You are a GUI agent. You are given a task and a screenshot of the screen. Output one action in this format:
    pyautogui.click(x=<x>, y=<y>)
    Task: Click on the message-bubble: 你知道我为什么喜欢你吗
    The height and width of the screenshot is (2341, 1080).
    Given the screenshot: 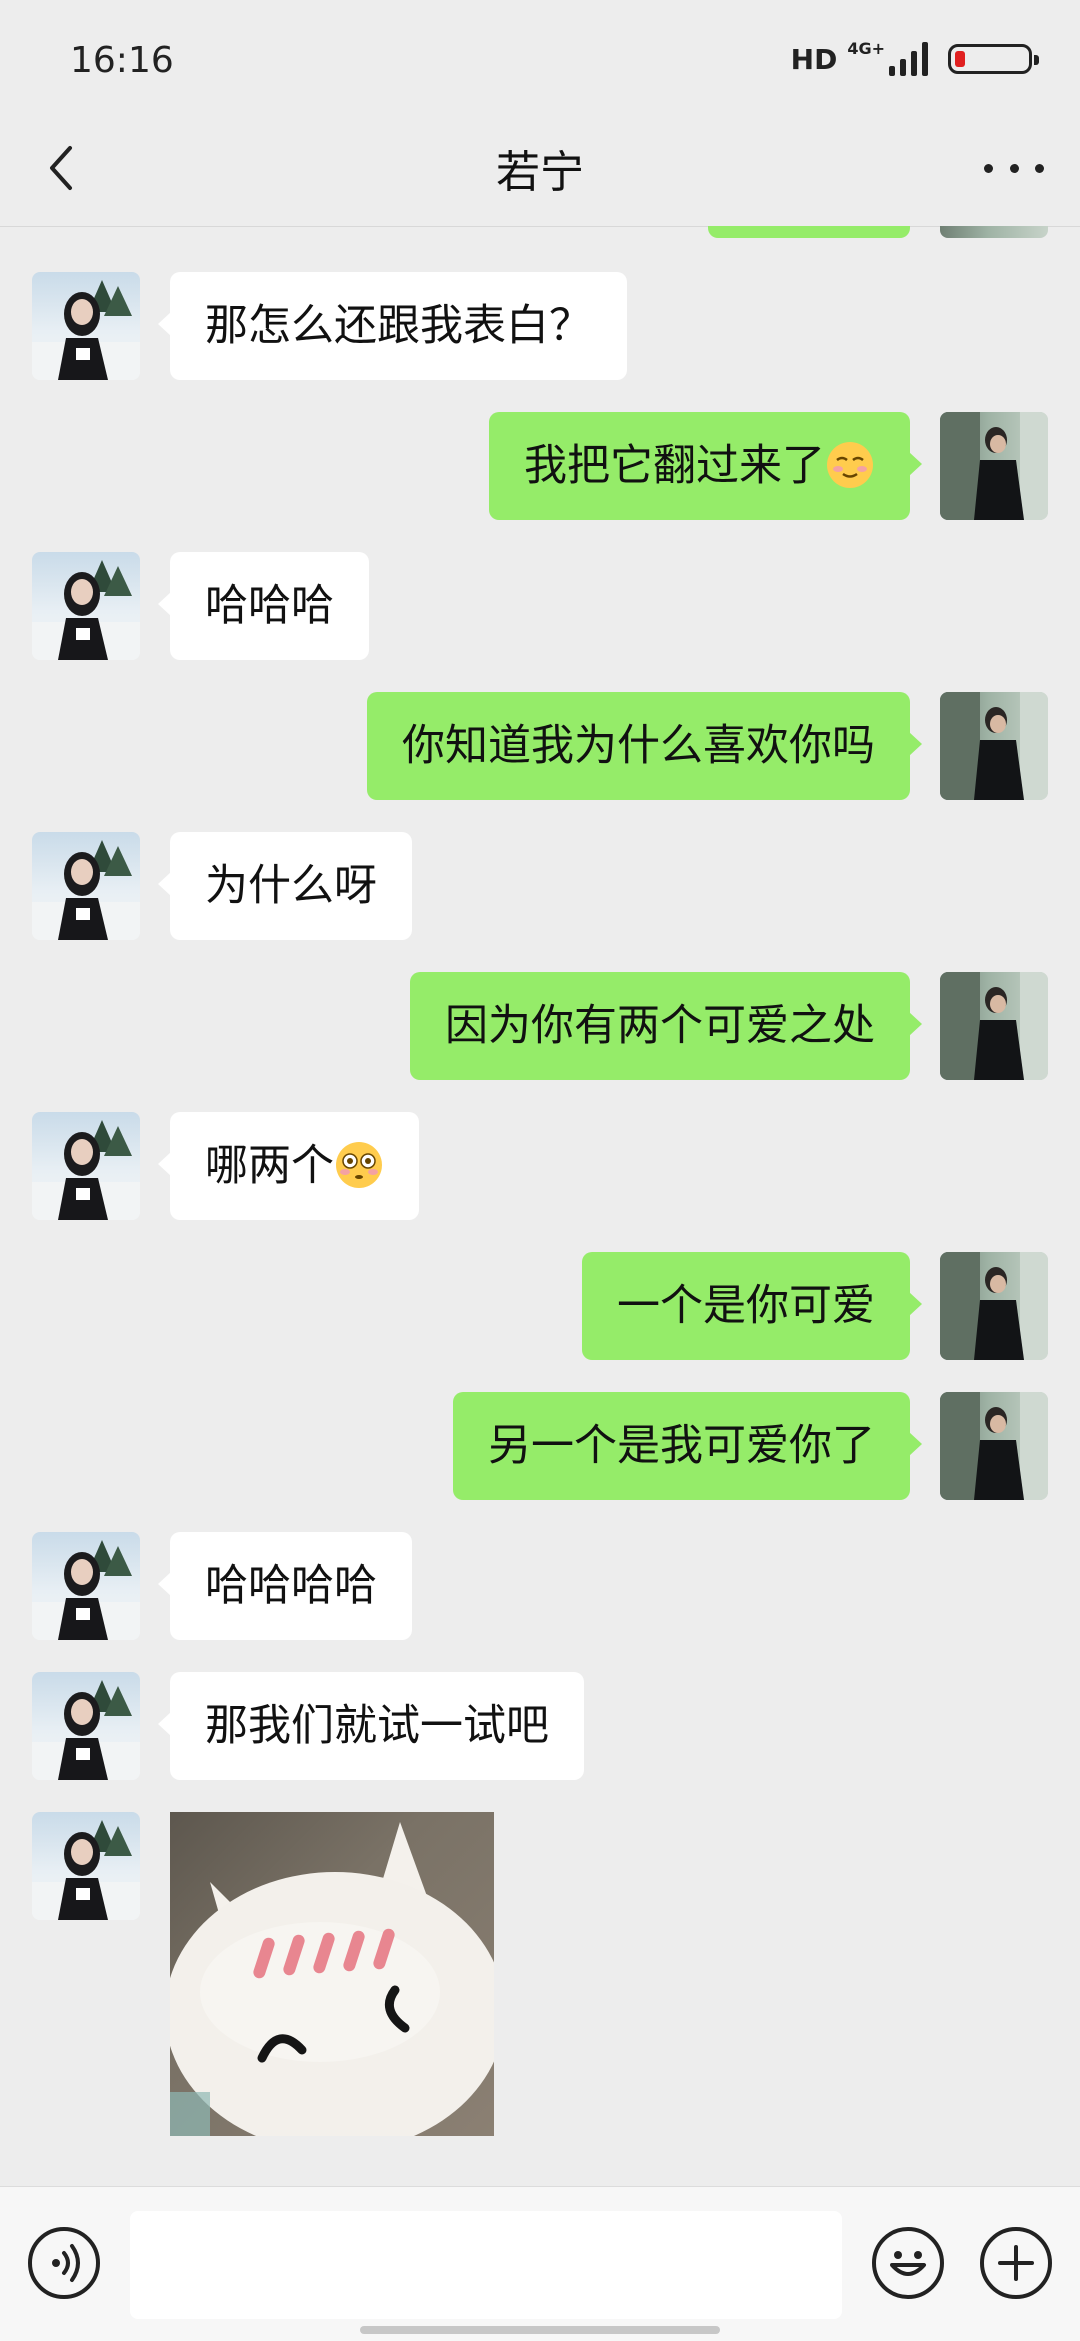 What is the action you would take?
    pyautogui.click(x=644, y=746)
    